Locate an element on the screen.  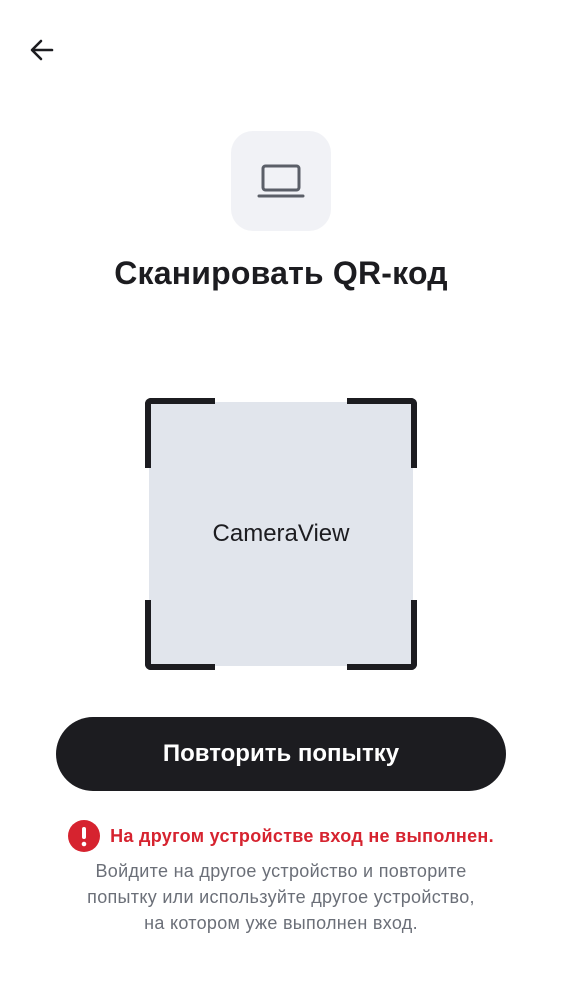
arrow-left-icon is located at coordinates (42, 50).